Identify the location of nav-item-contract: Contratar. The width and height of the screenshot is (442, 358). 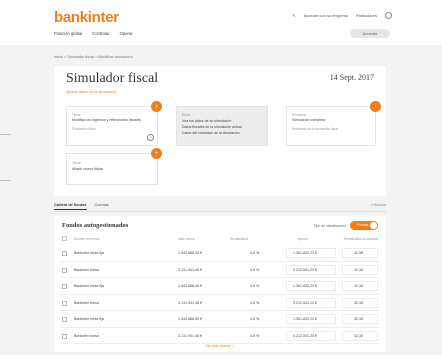
(100, 33).